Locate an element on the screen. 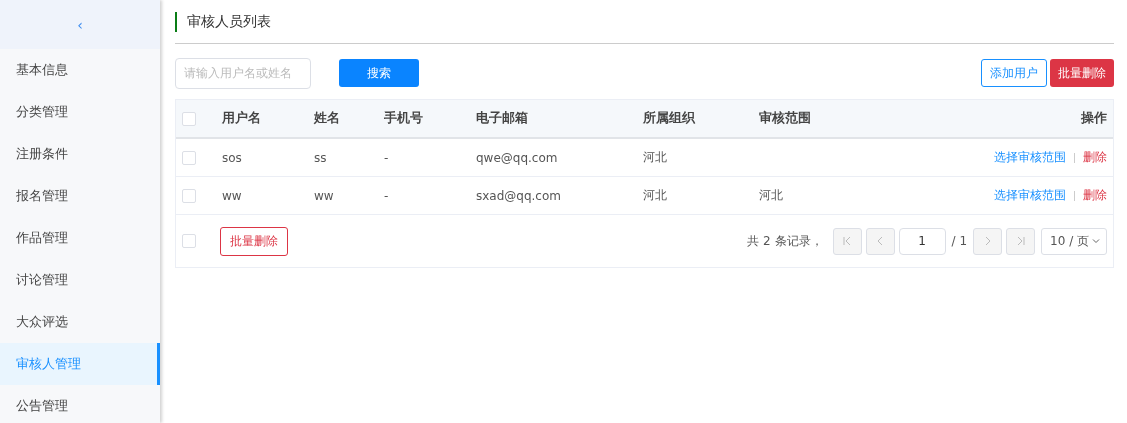 The width and height of the screenshot is (1127, 423). record-count: 共 2 条记录， is located at coordinates (785, 241).